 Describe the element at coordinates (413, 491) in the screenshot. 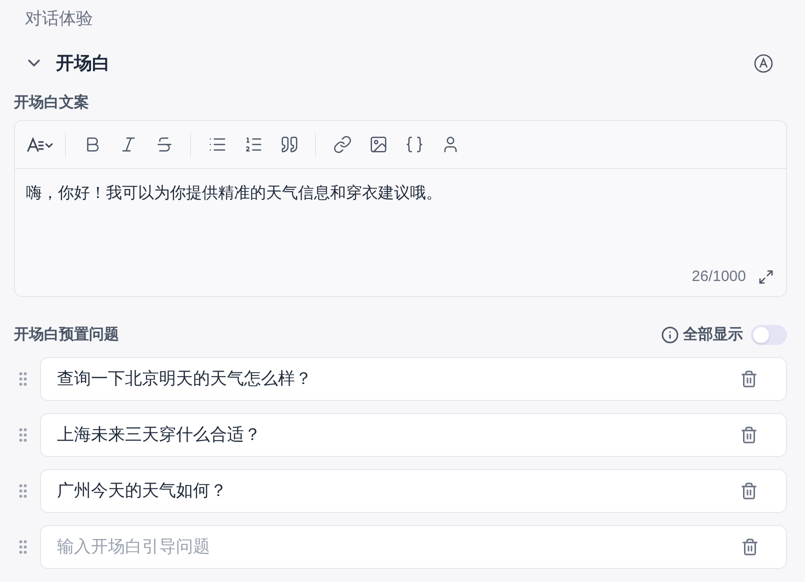

I see `question-field: 广州今天的天气如何？` at that location.